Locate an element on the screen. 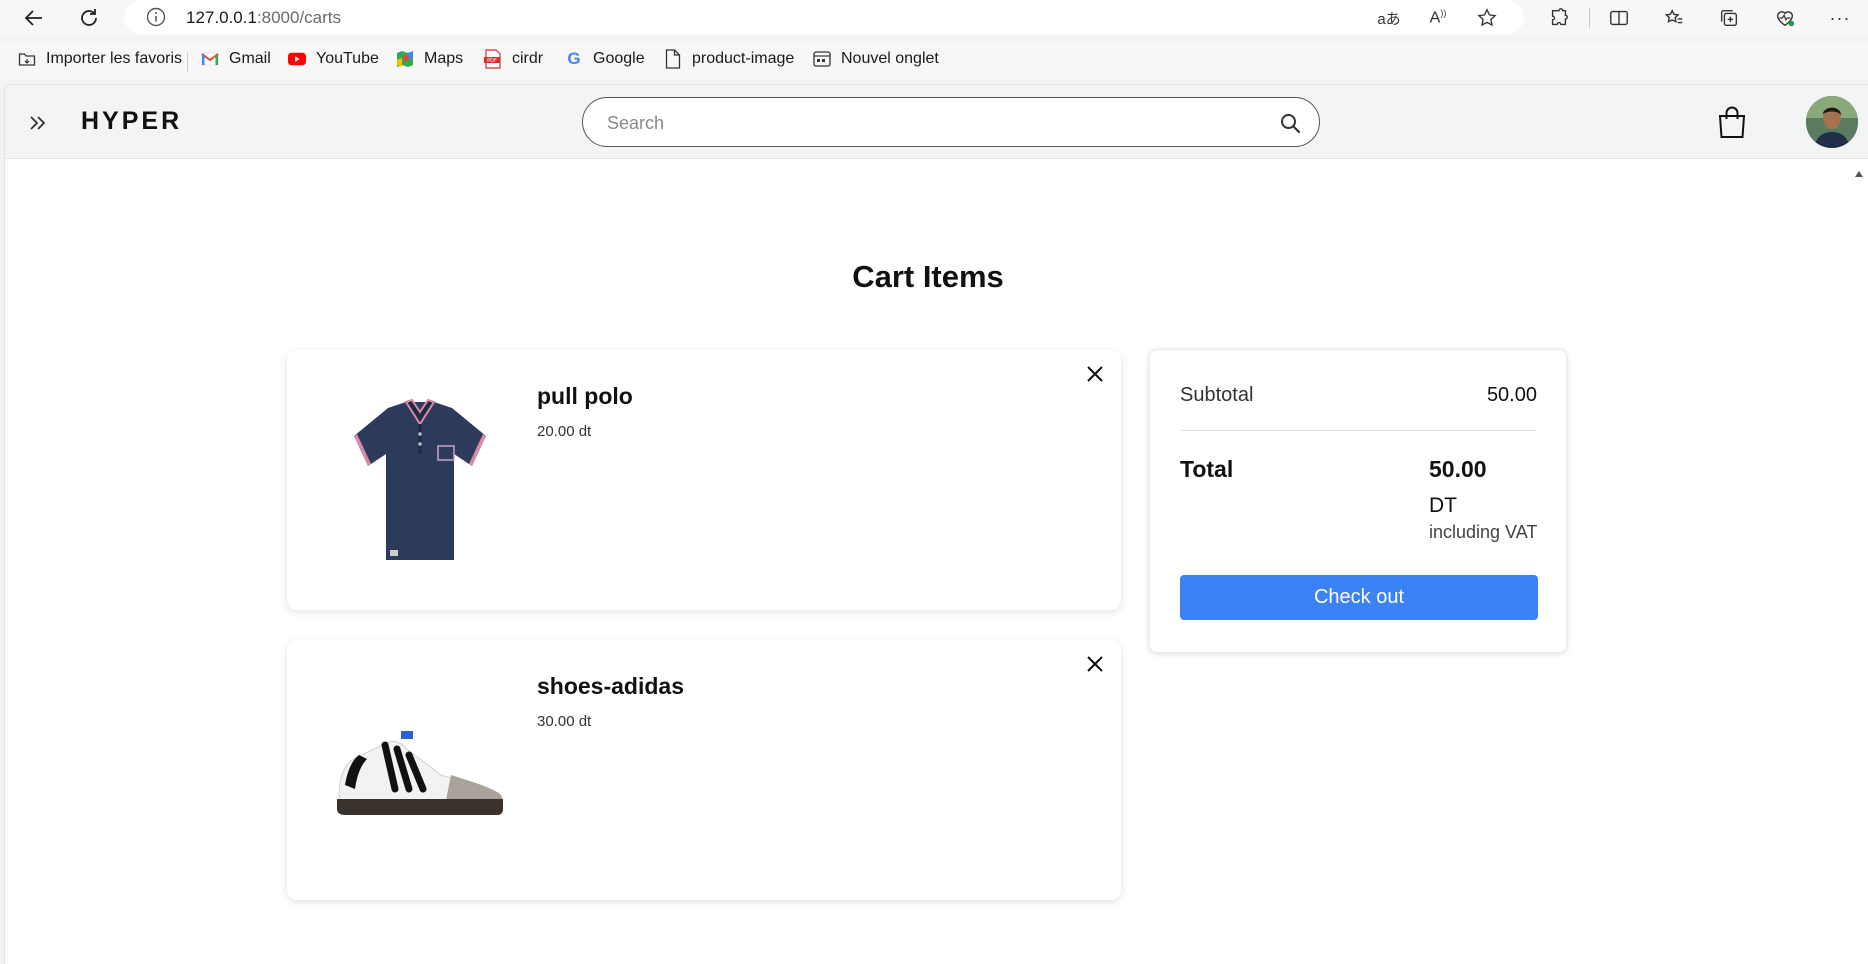  vat-note: including VAT is located at coordinates (1483, 532).